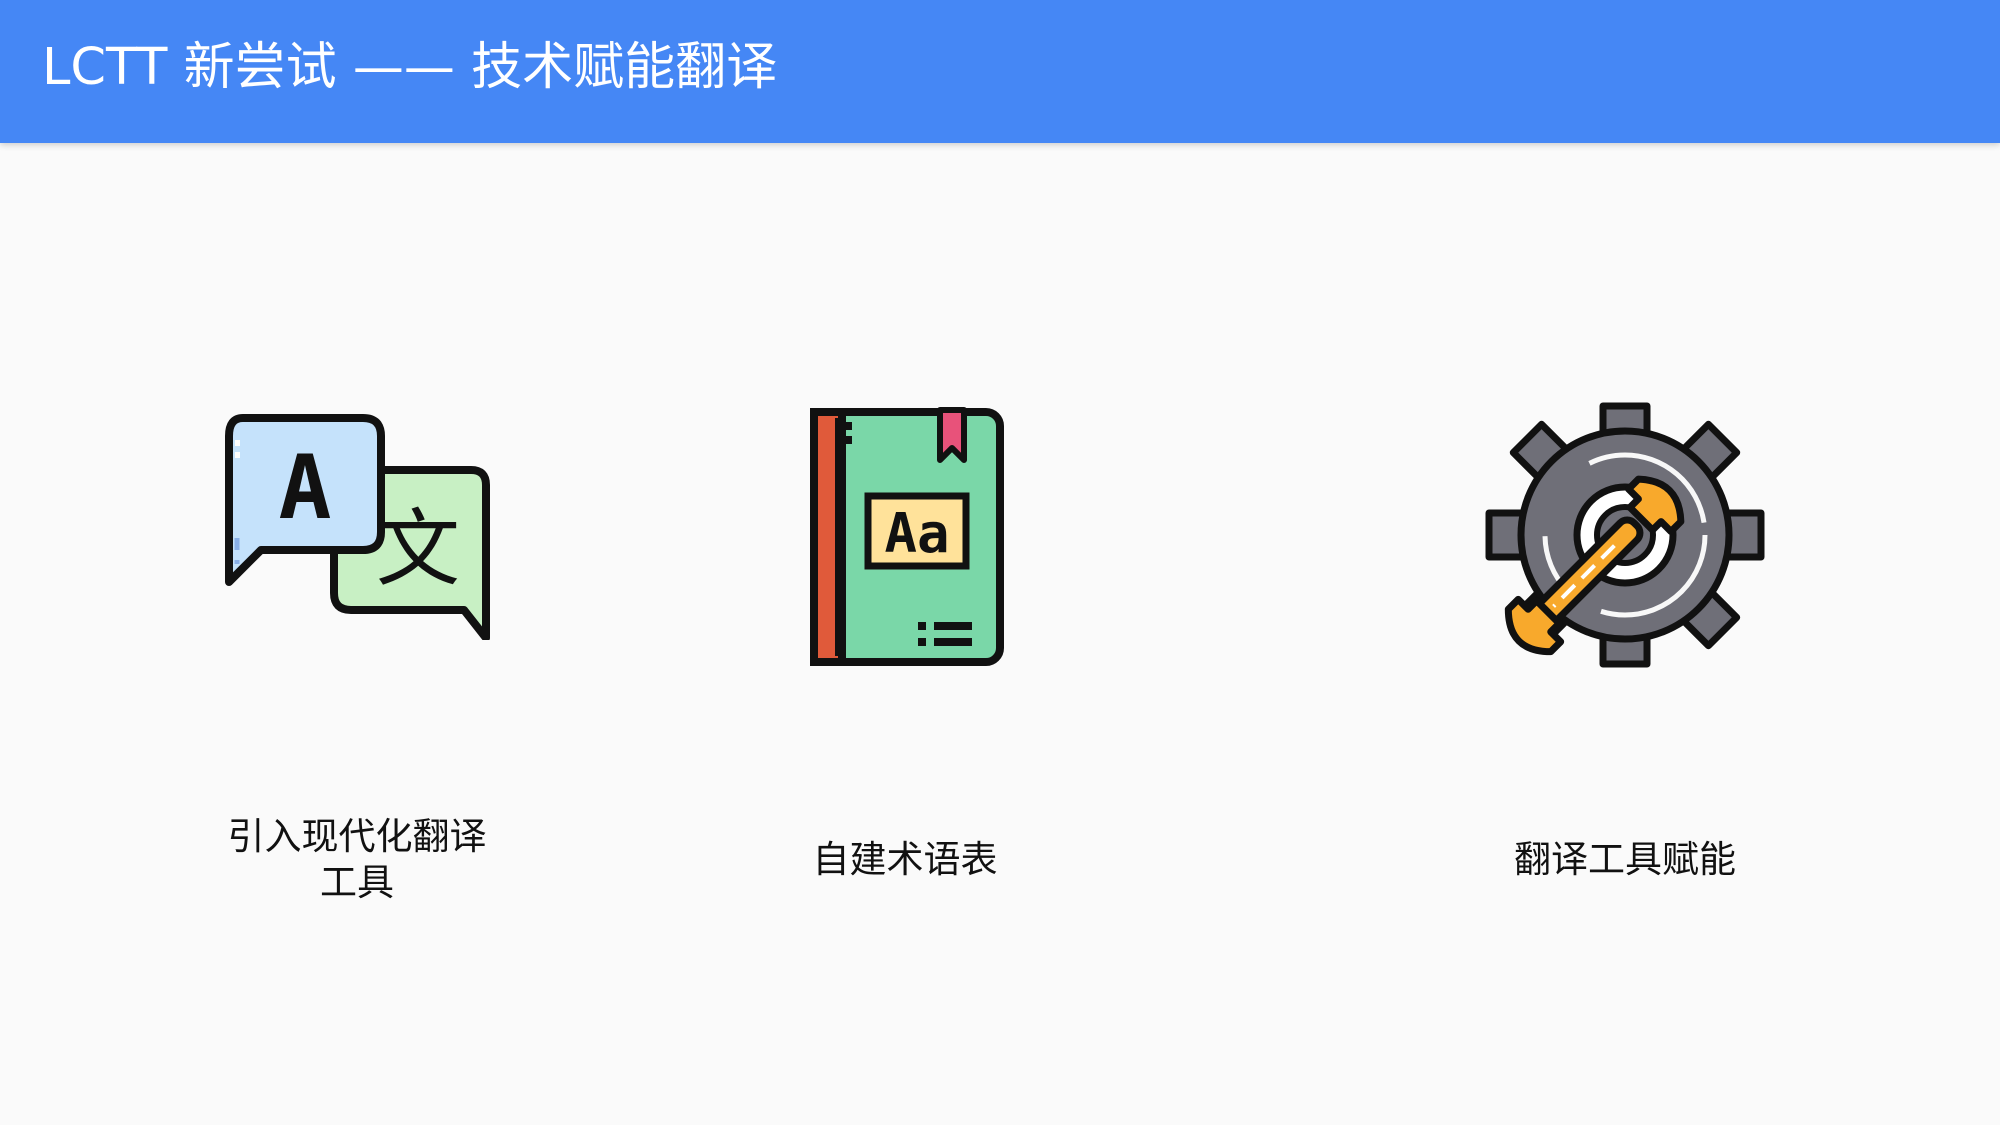 The height and width of the screenshot is (1125, 2000). Describe the element at coordinates (357, 660) in the screenshot. I see `feature-card-translation-tools: A 文 引入现代化翻译 工具` at that location.